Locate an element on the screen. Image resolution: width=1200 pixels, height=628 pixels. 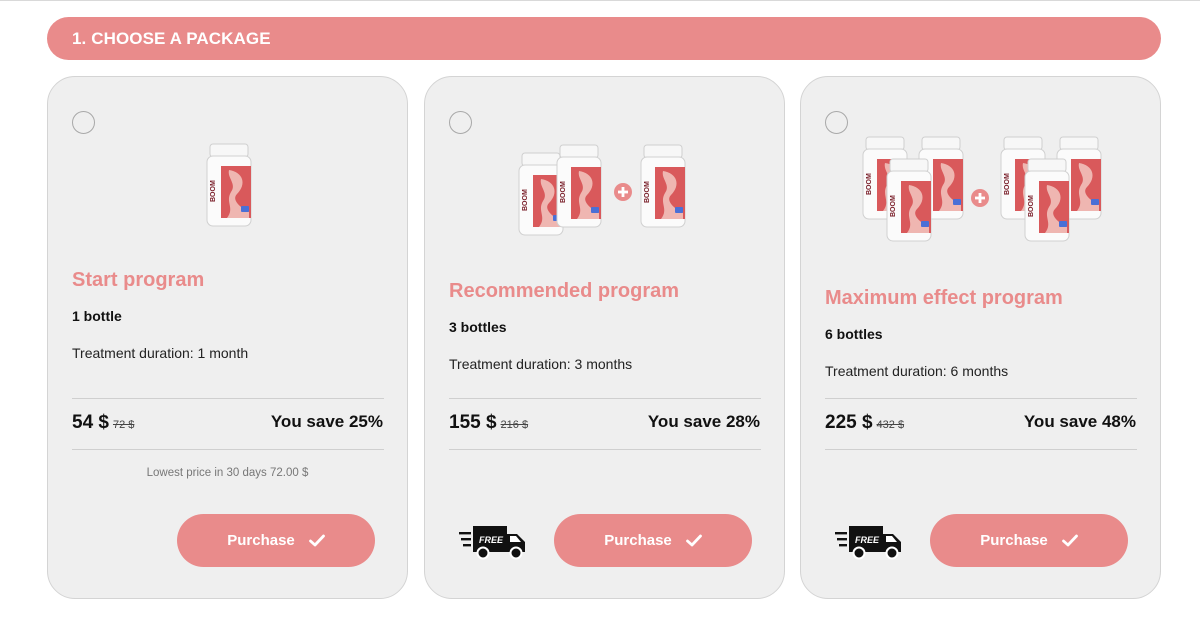
savings: You save 28% is located at coordinates (703, 421).